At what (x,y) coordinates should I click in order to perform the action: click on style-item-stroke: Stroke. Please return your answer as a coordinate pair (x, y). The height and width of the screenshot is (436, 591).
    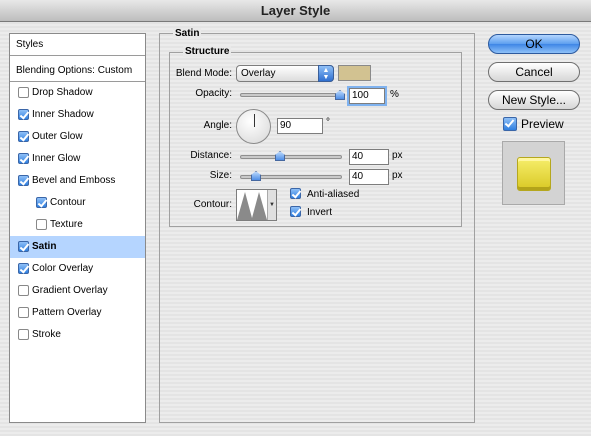
    Looking at the image, I should click on (77, 335).